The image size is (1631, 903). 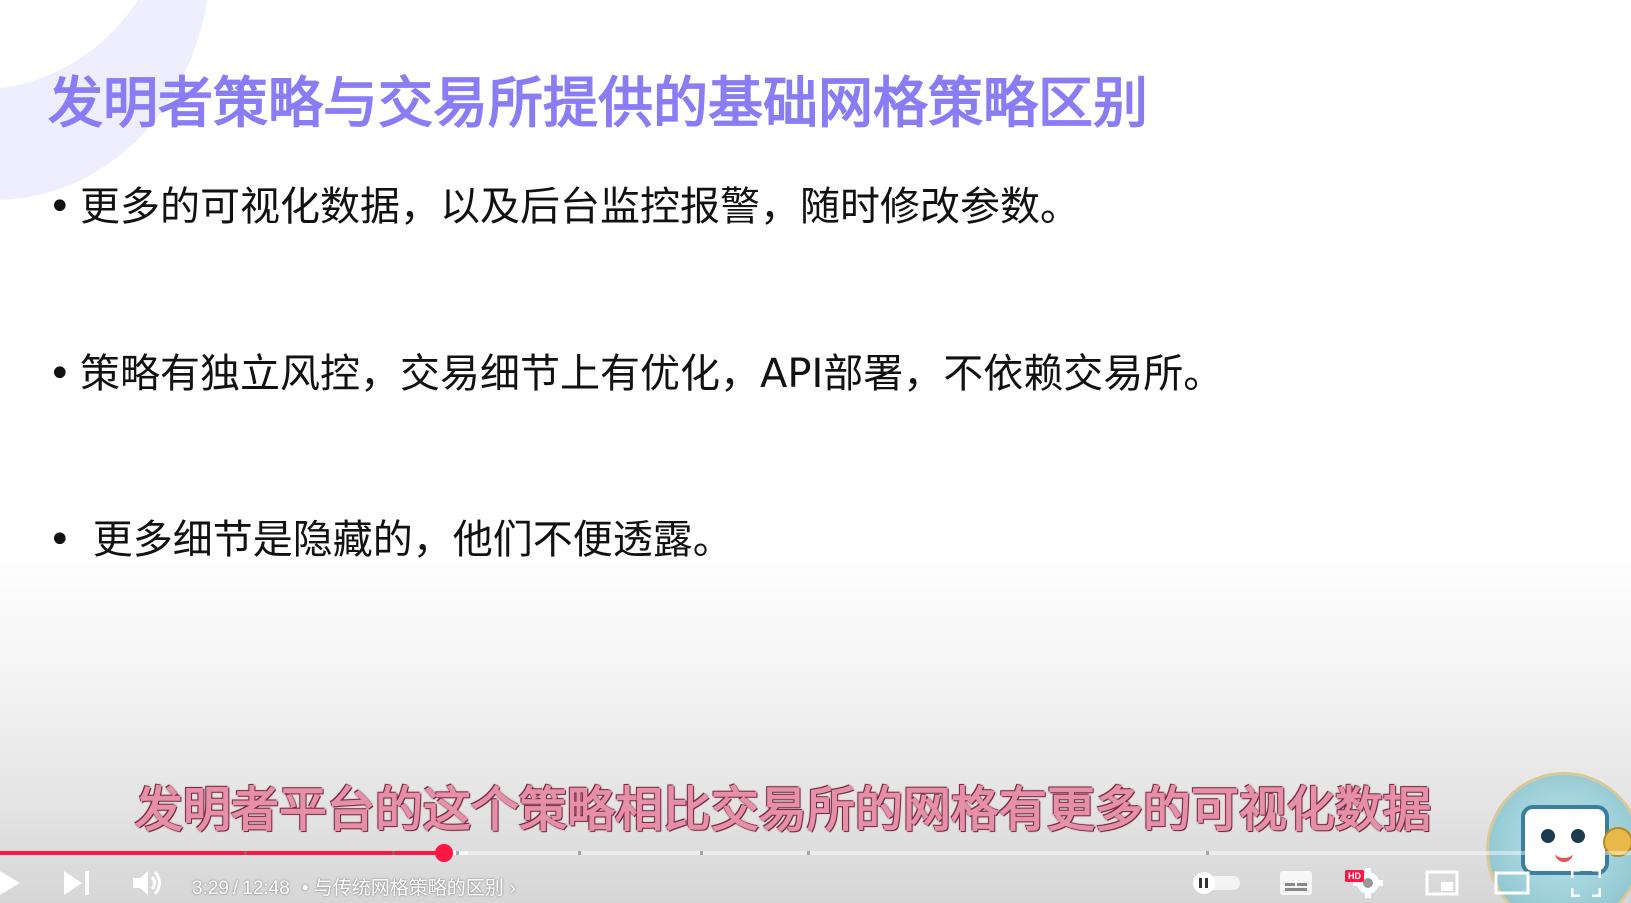 I want to click on next-icon, so click(x=76, y=882).